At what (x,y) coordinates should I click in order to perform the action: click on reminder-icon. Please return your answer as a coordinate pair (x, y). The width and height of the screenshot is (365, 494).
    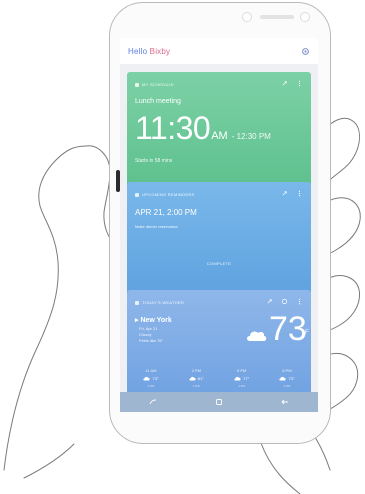
    Looking at the image, I should click on (137, 194).